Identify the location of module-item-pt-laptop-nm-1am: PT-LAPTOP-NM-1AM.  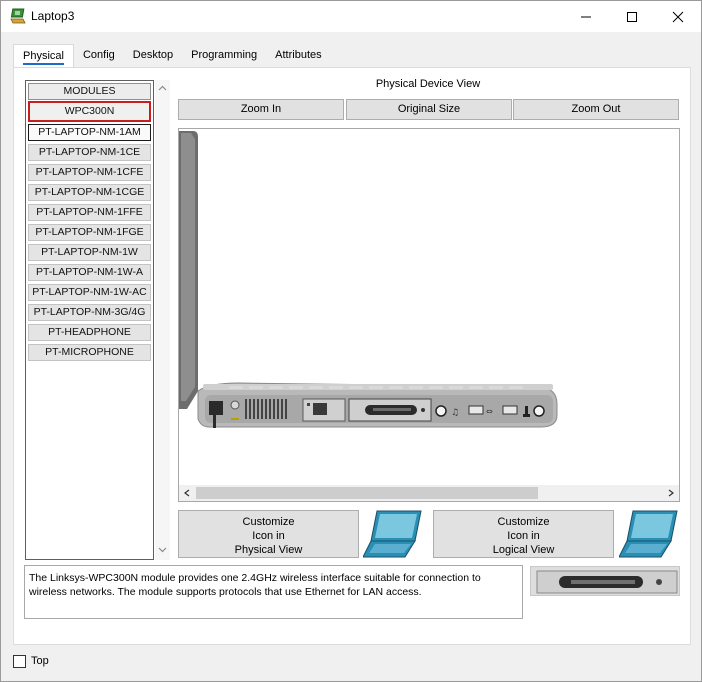
(89, 132).